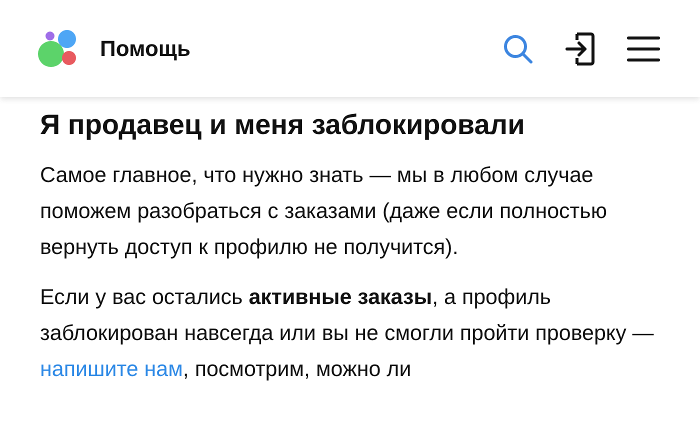 The width and height of the screenshot is (700, 431). I want to click on contact-link: напишите нам, so click(111, 369).